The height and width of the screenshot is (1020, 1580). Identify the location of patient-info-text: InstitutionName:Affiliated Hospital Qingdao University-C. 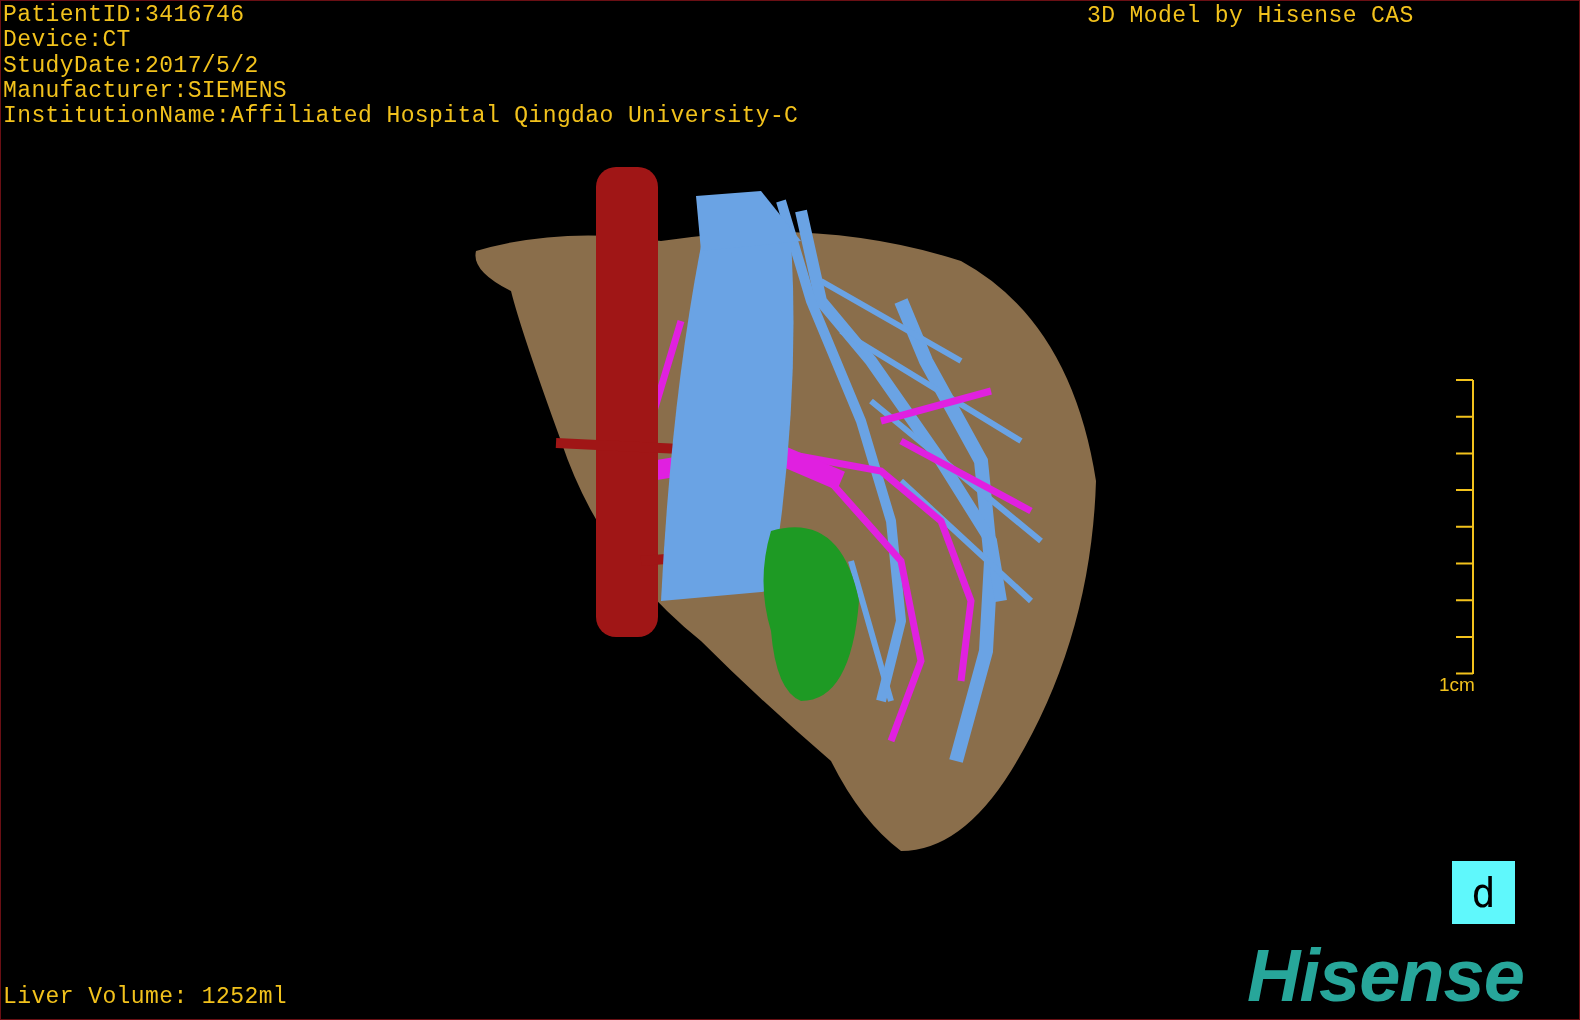
(401, 117).